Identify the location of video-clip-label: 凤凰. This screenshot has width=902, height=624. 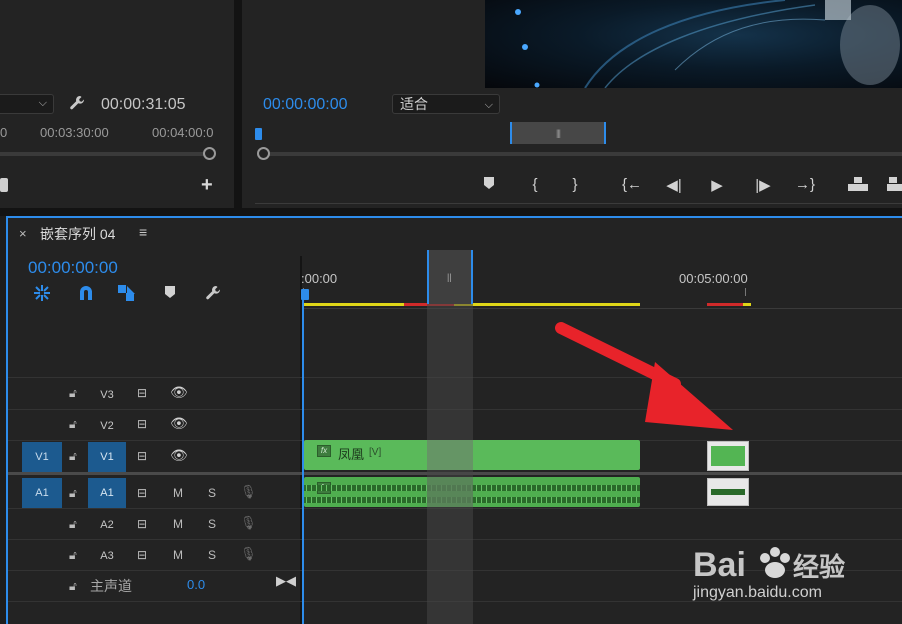
(351, 454).